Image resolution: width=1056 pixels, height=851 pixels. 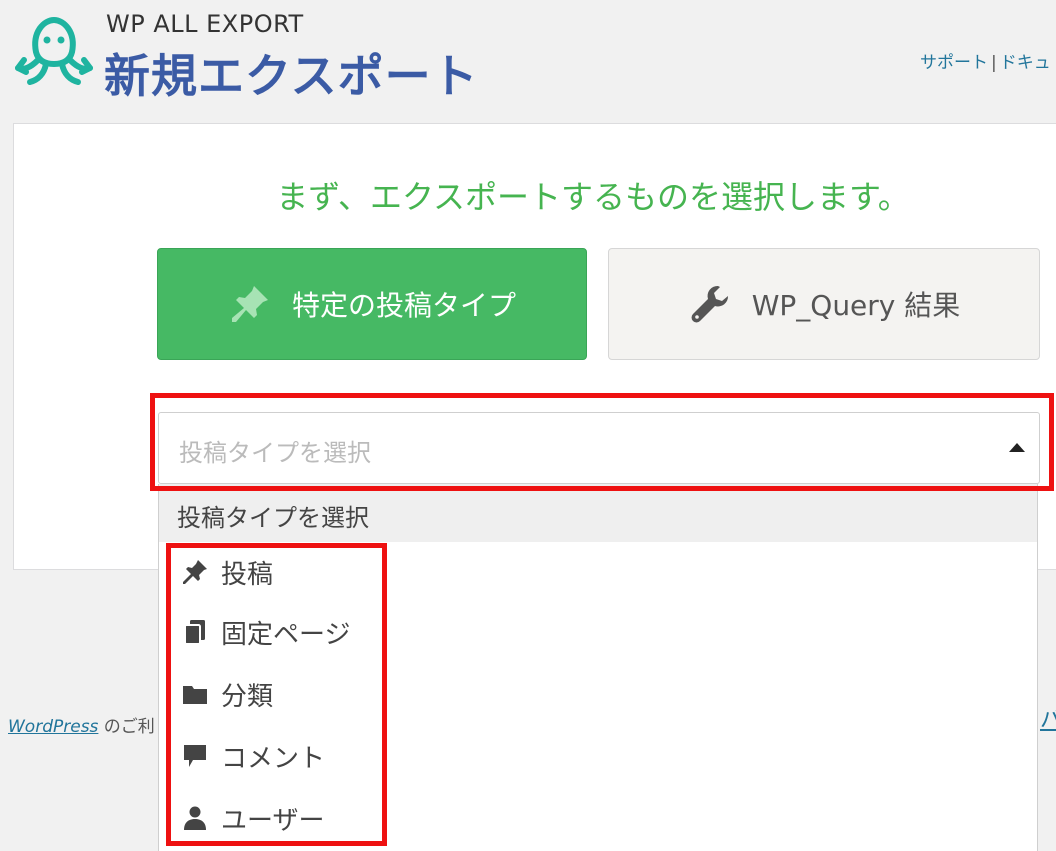 What do you see at coordinates (954, 63) in the screenshot?
I see `support-link: サポート` at bounding box center [954, 63].